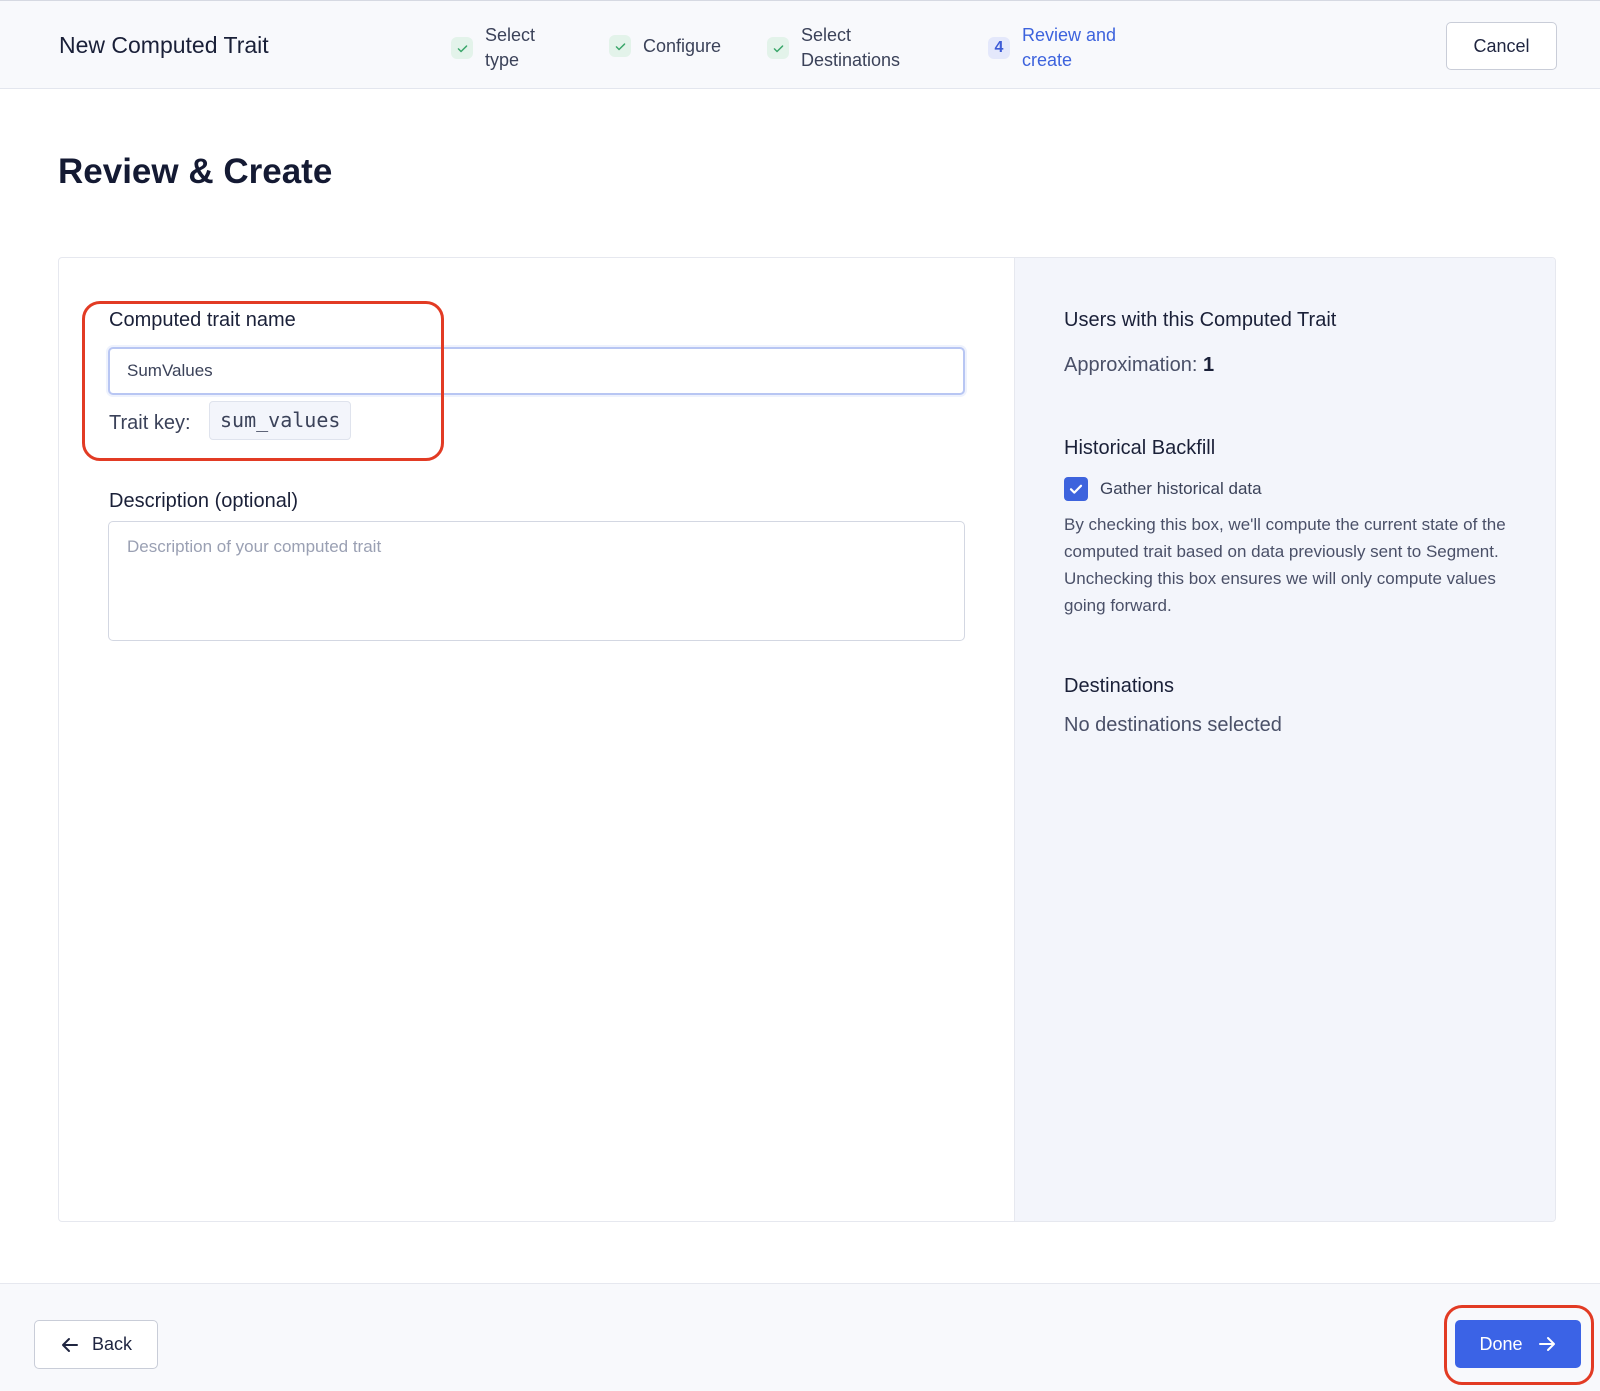 This screenshot has height=1391, width=1600. I want to click on gather-historical-data-checkbox, so click(1076, 489).